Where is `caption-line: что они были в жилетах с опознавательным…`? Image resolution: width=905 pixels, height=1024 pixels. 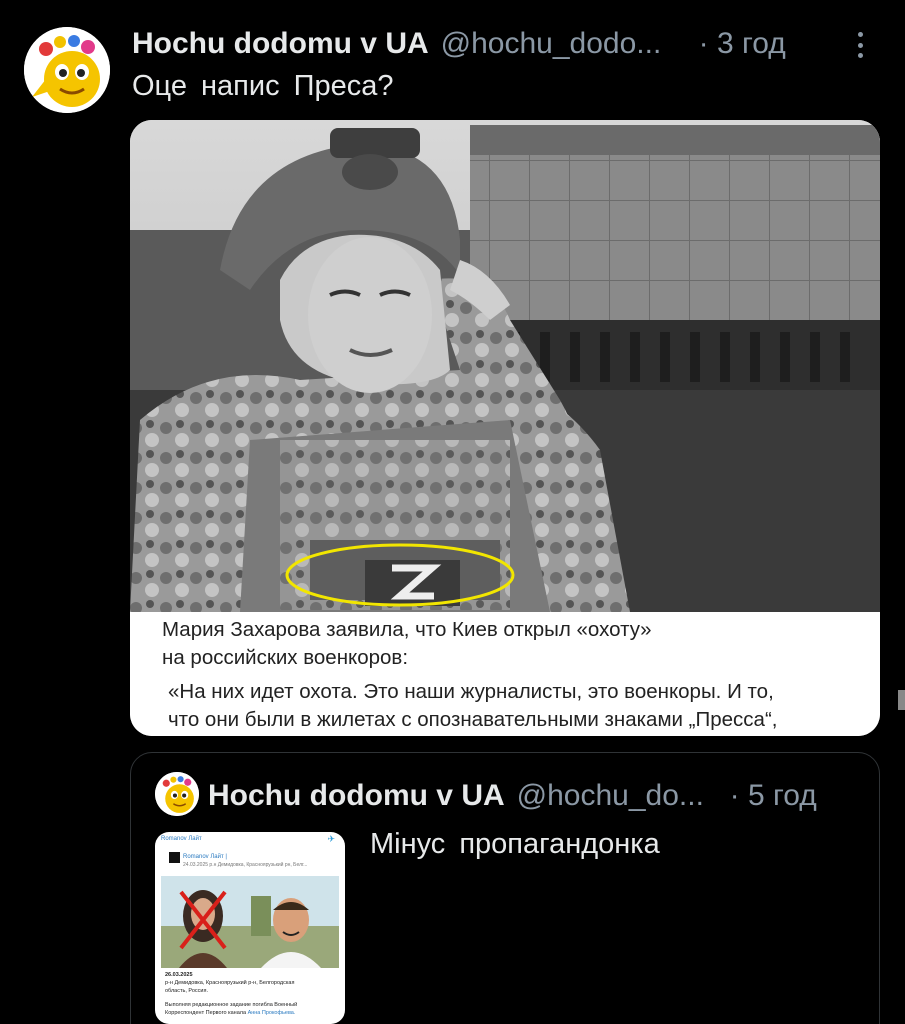 caption-line: что они были в жилетах с опознавательным… is located at coordinates (473, 719).